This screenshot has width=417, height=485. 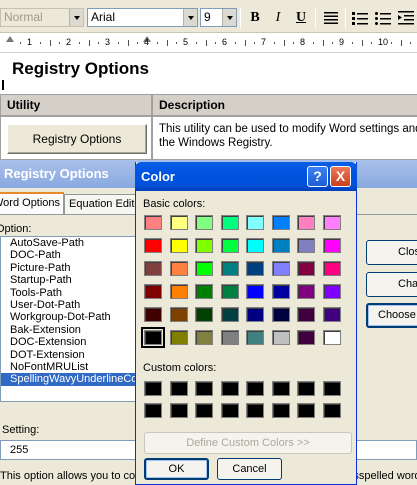 I want to click on list-item: User-Dot-Path, so click(x=70, y=305).